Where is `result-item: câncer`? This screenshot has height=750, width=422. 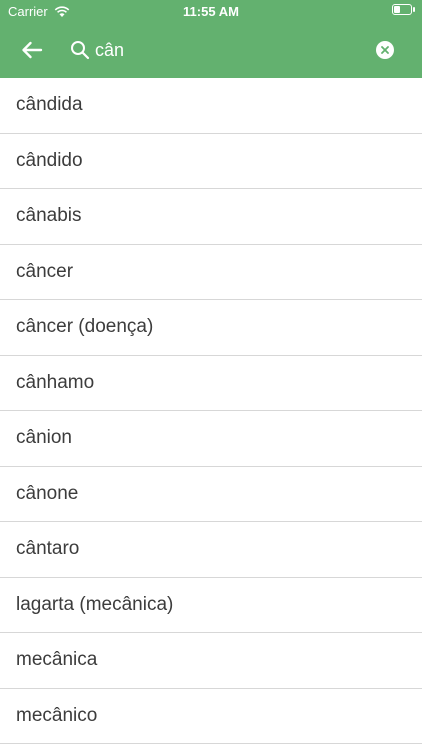 result-item: câncer is located at coordinates (211, 272).